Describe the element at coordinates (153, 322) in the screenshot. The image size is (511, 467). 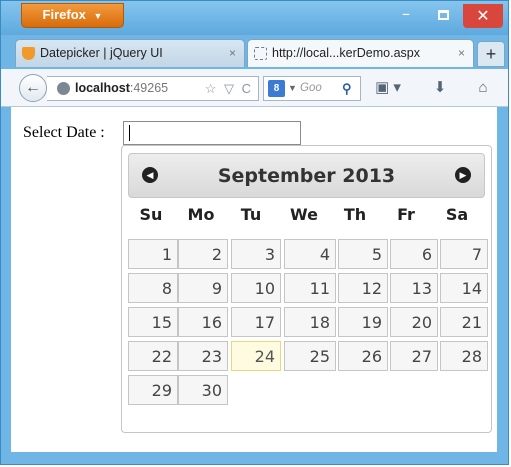
I see `day-cell: 15` at that location.